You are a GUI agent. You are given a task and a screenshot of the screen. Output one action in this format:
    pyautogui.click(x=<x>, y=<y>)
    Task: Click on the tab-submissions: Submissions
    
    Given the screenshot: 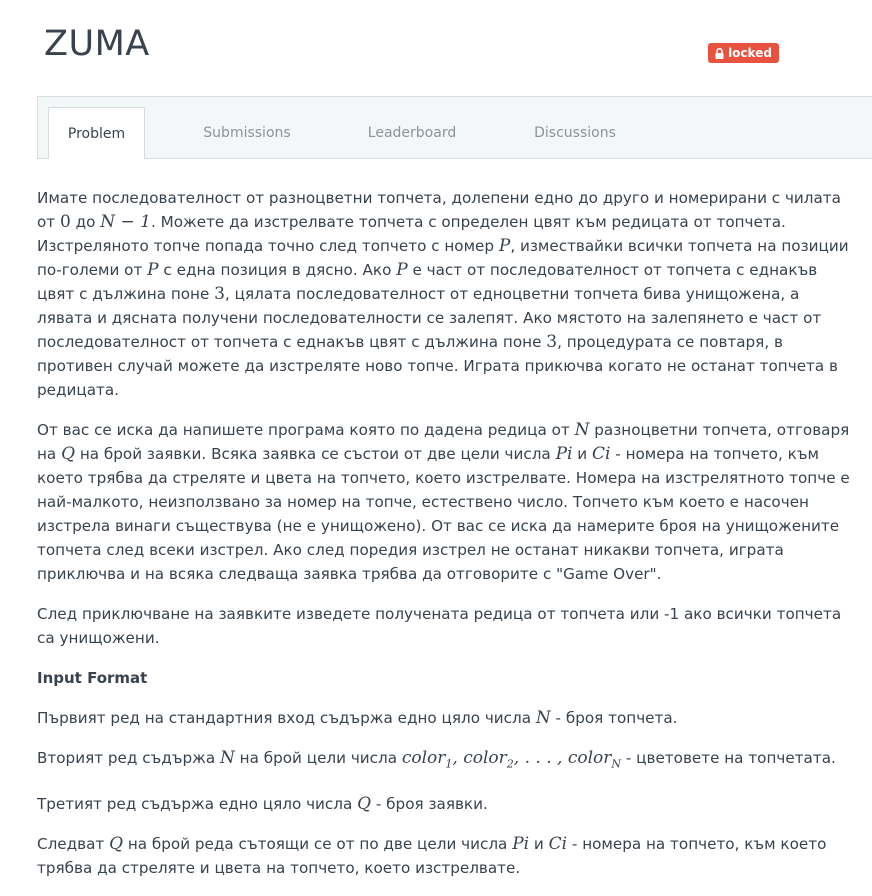 What is the action you would take?
    pyautogui.click(x=247, y=132)
    